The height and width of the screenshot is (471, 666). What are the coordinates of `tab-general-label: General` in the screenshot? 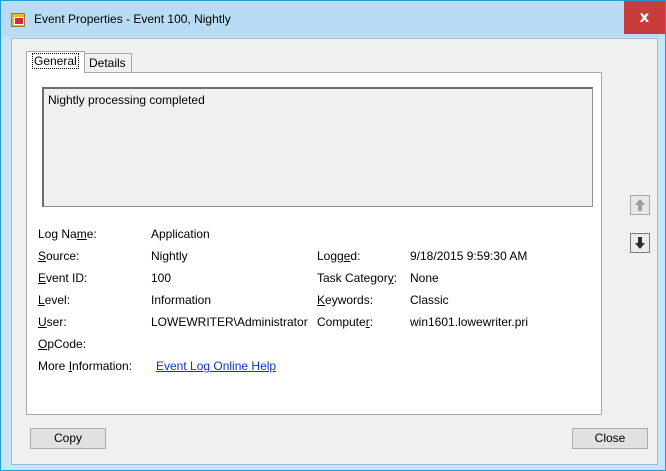 It's located at (55, 61).